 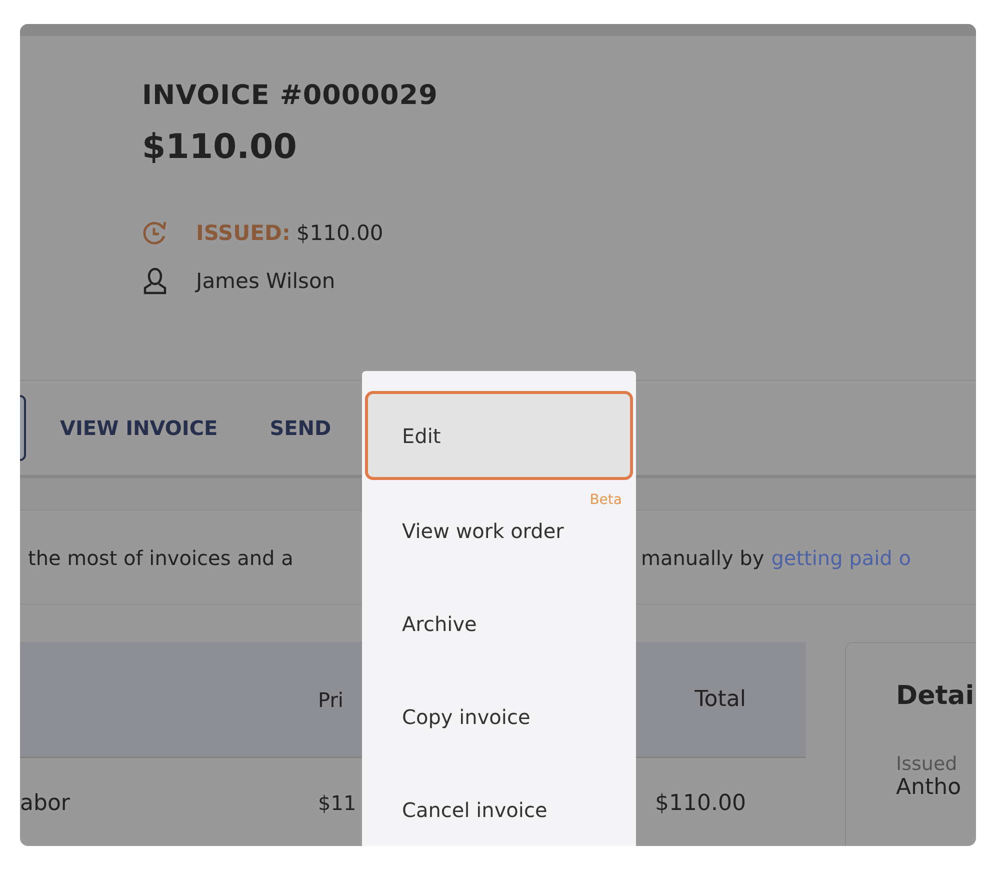 What do you see at coordinates (139, 428) in the screenshot?
I see `action-tab: VIEW INVOICE` at bounding box center [139, 428].